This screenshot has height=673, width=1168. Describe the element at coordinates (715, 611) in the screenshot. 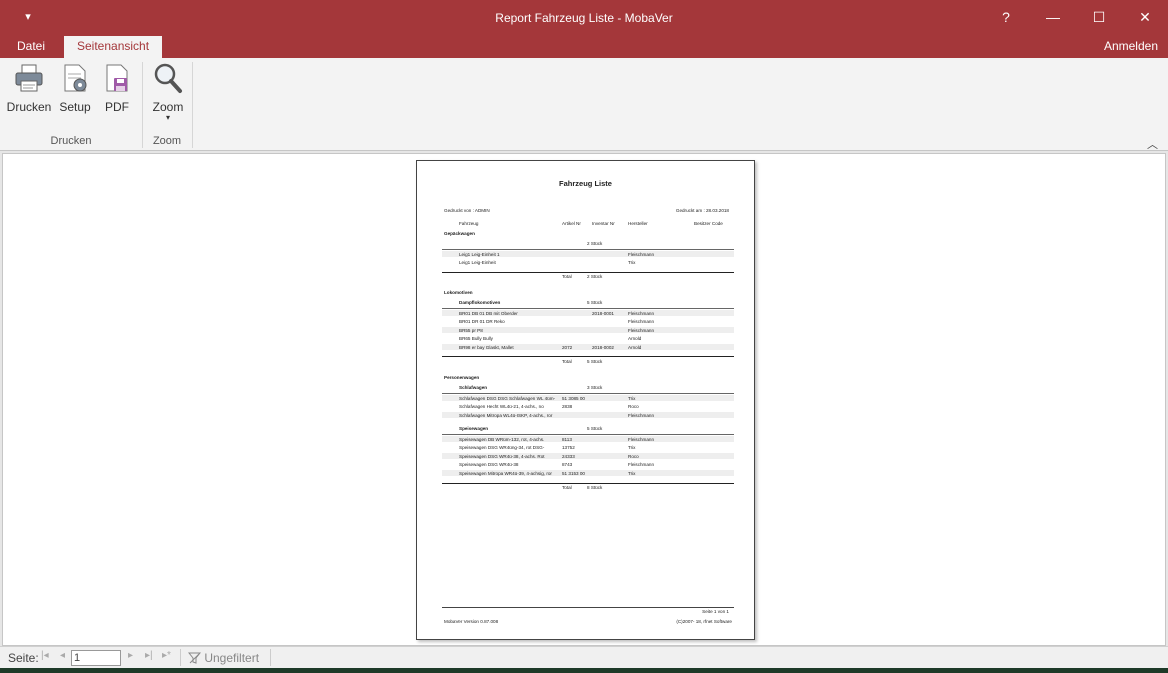

I see `footer-page-number: Seite 1 von 1` at that location.